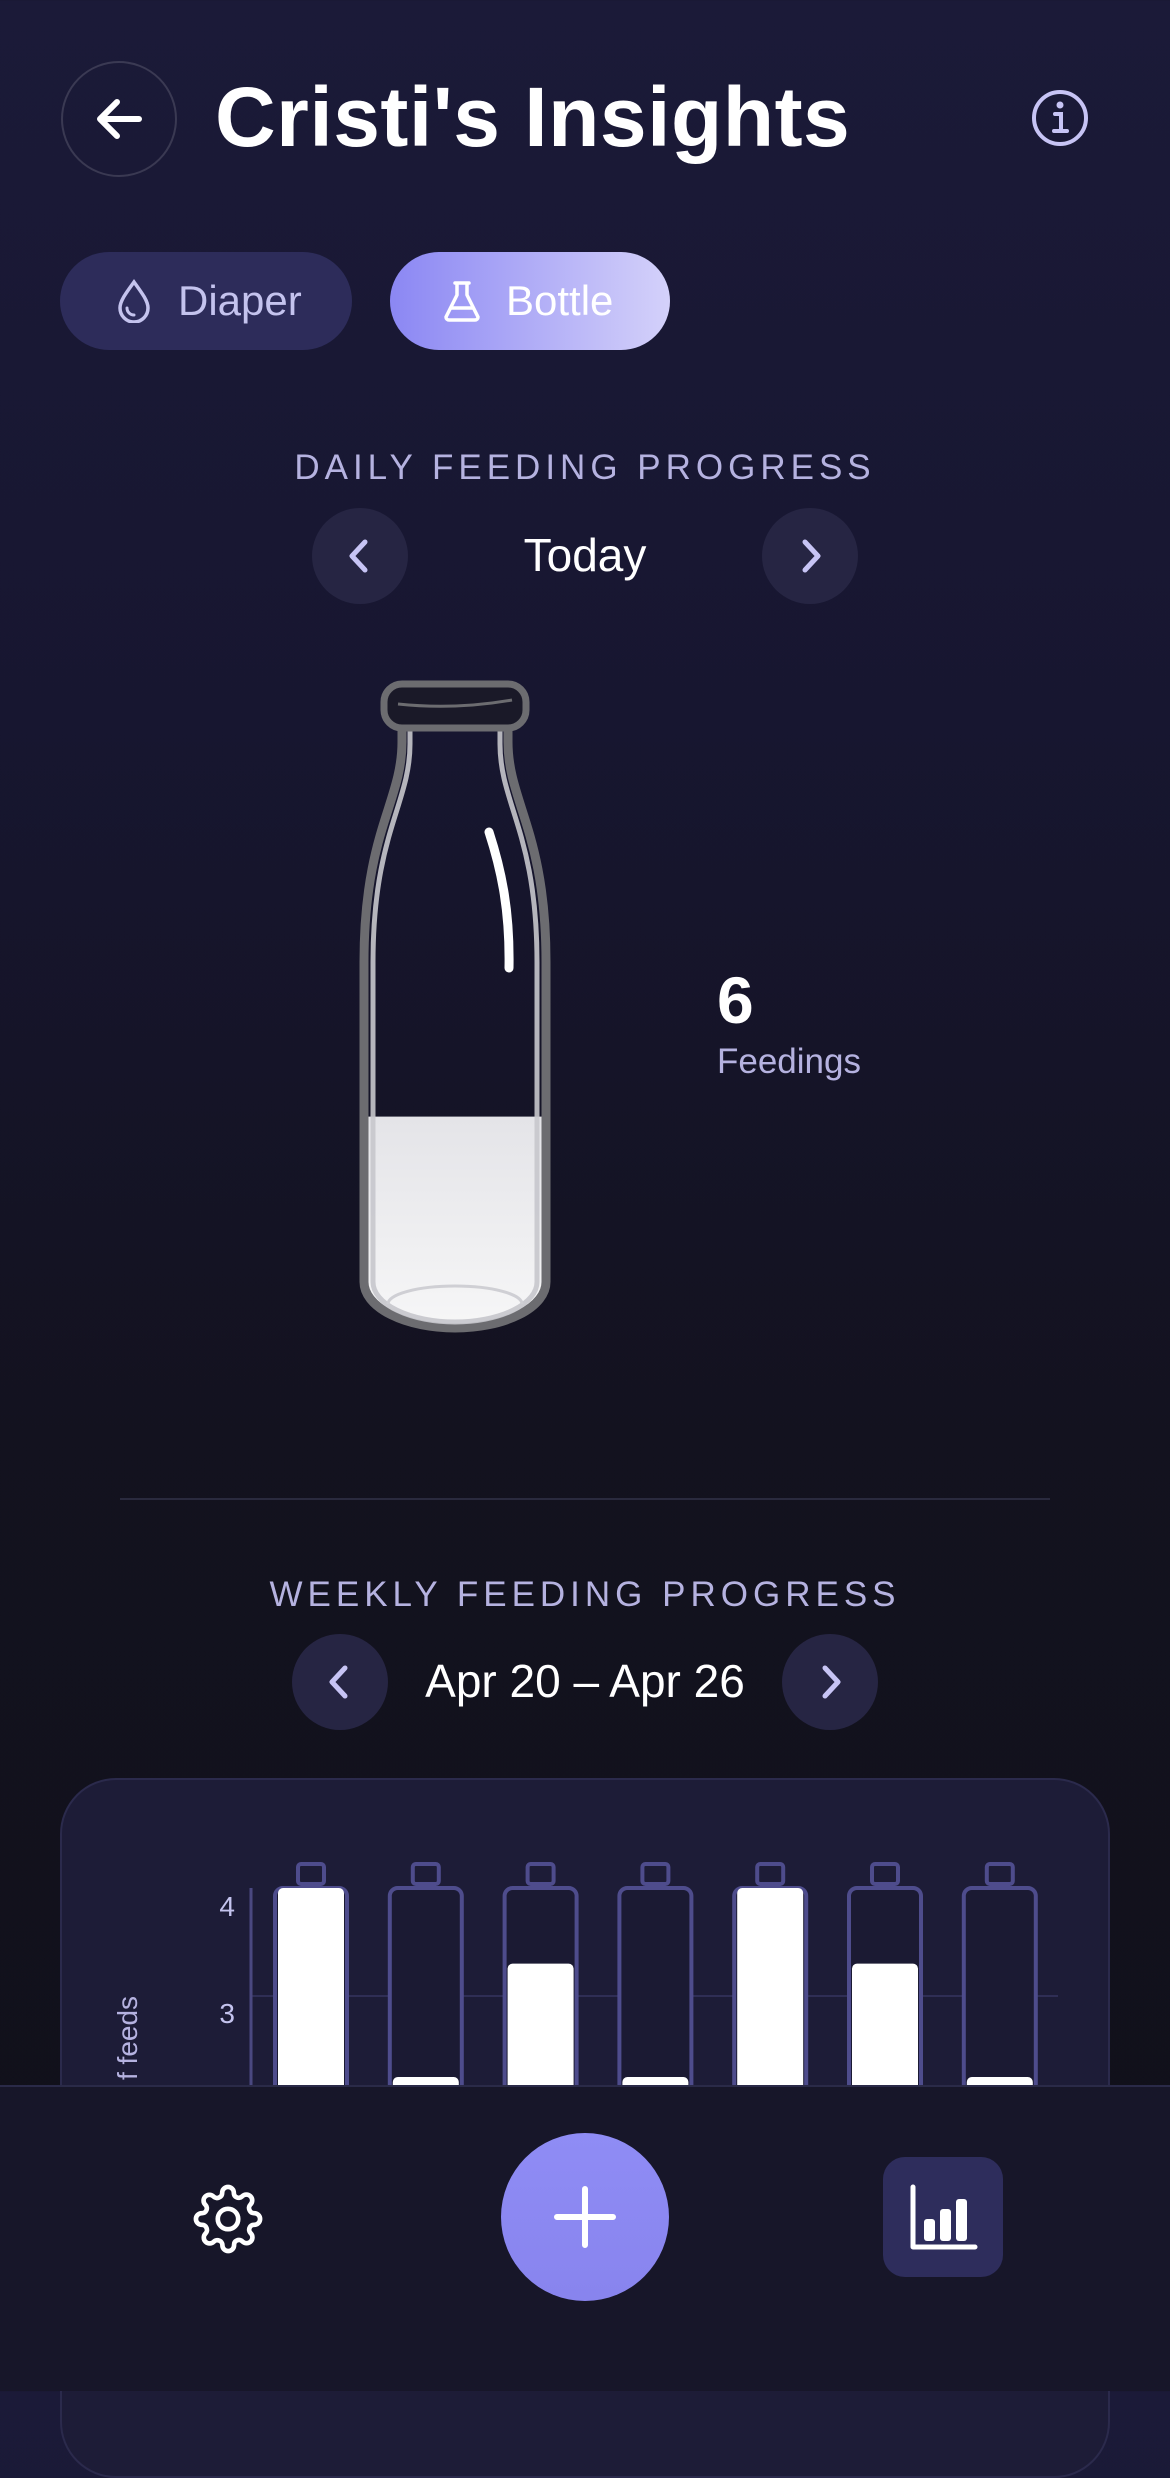 Image resolution: width=1170 pixels, height=2478 pixels. I want to click on weekly-prev-button, so click(340, 1682).